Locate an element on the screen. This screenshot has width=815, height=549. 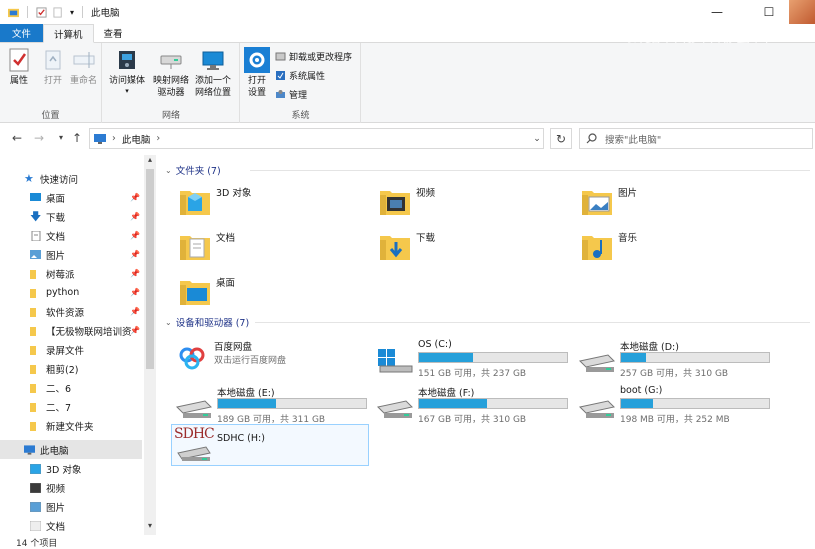
open-icon is located at coordinates (53, 60).